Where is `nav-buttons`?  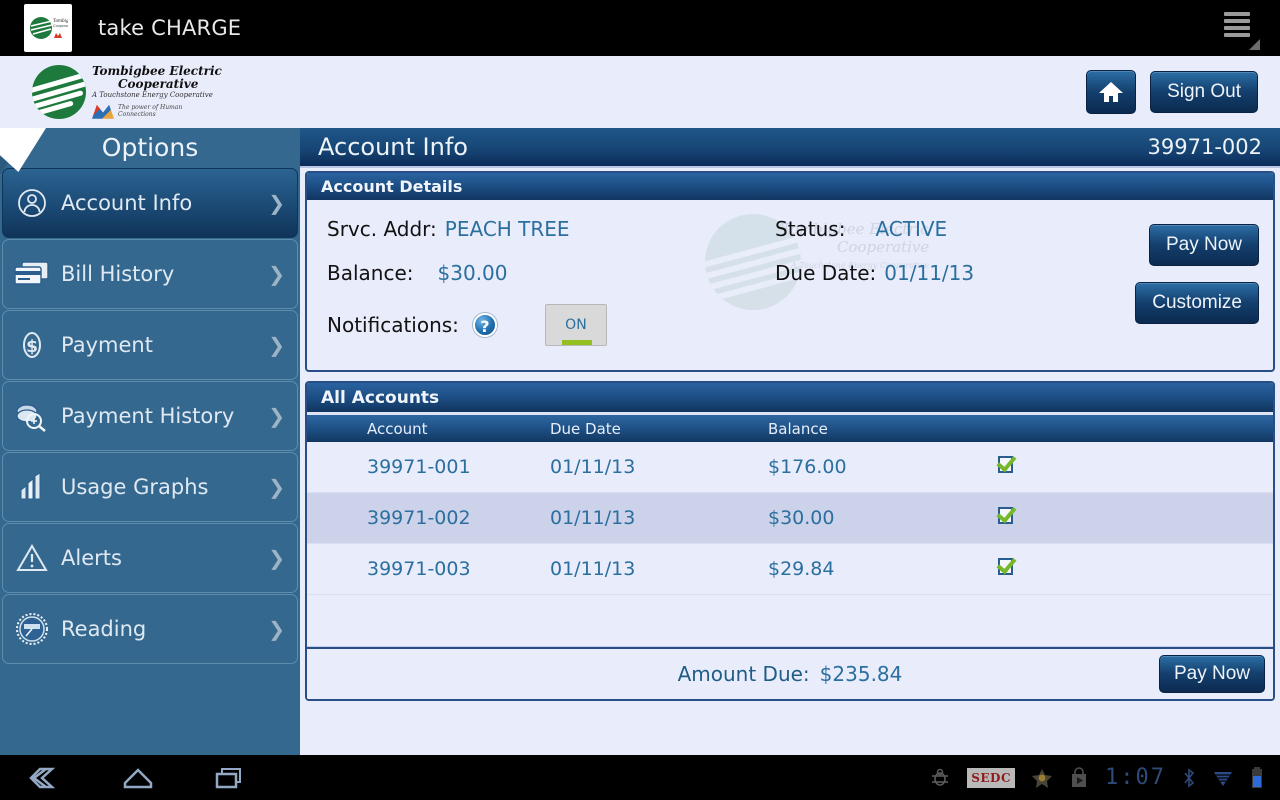 nav-buttons is located at coordinates (138, 778).